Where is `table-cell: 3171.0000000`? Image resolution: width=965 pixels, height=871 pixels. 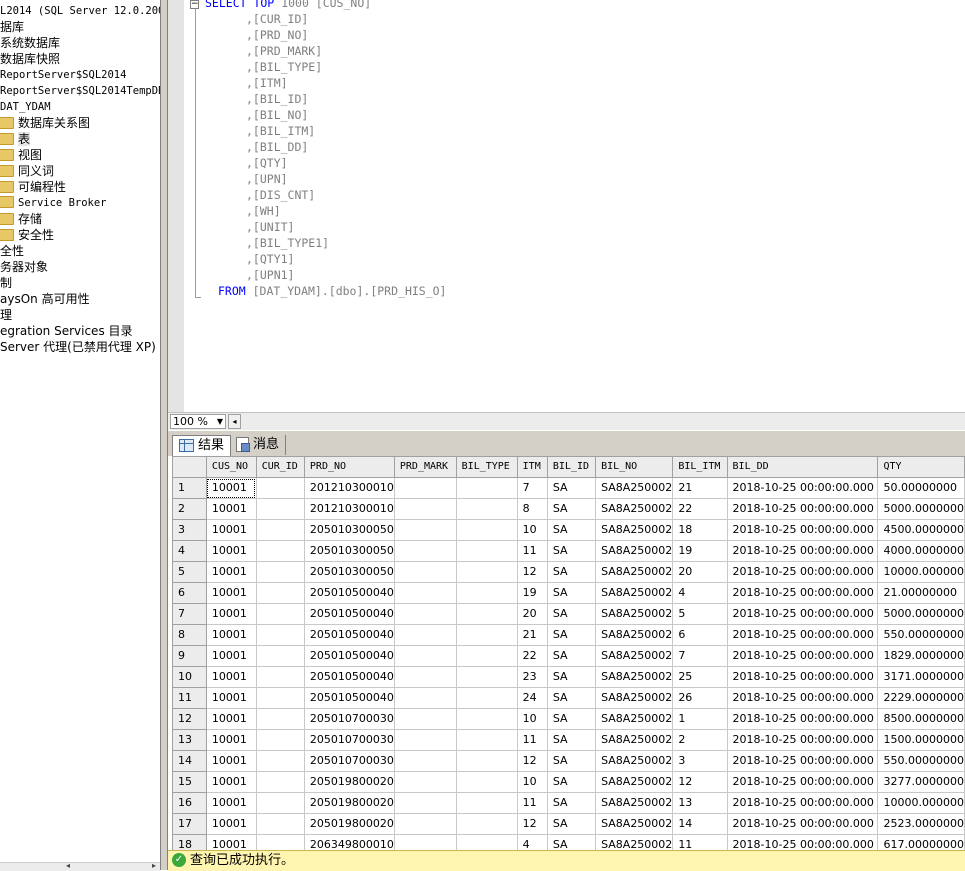
table-cell: 3171.0000000 is located at coordinates (921, 677).